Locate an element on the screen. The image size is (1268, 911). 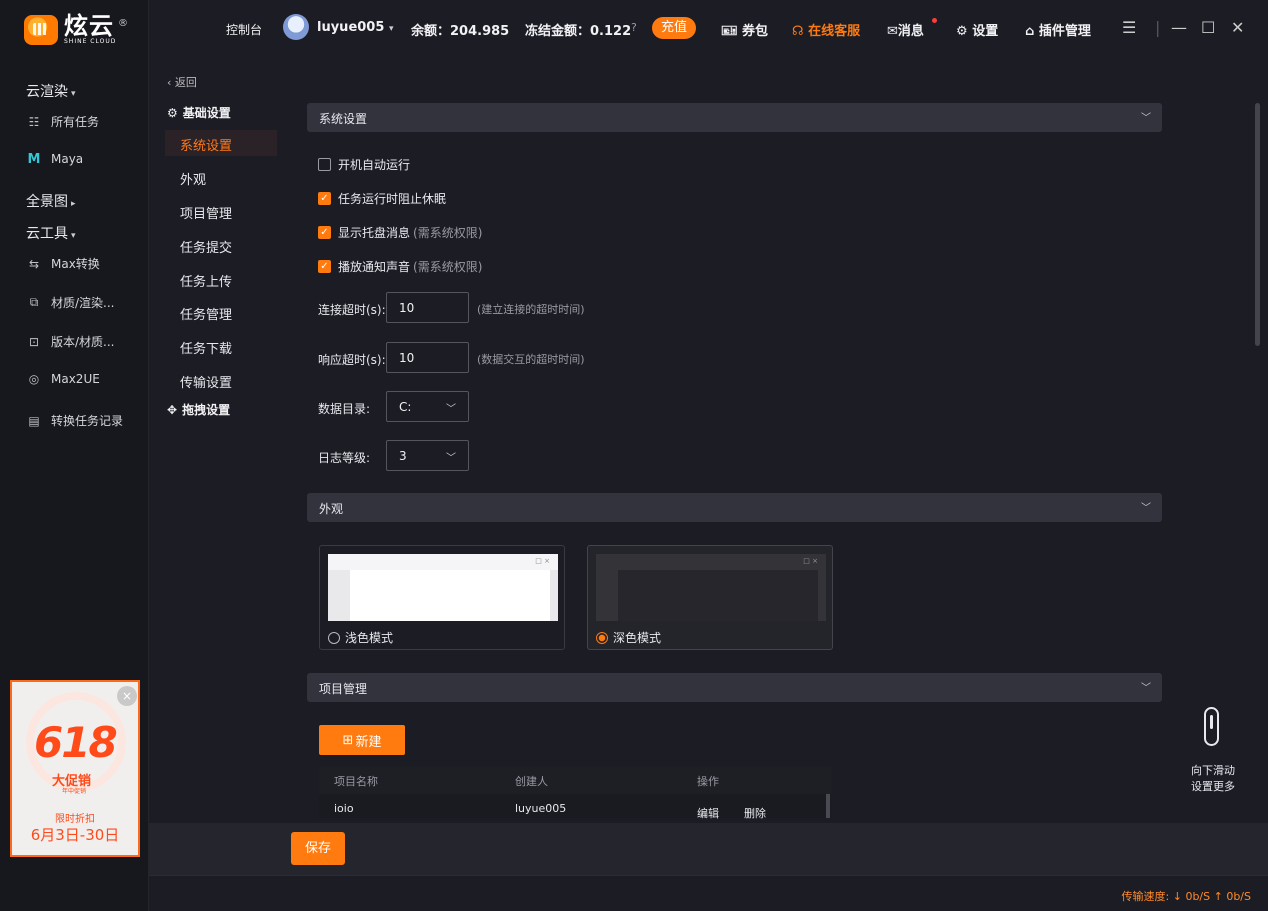
plugin-manager-button: ⌂ 插件管理 is located at coordinates (1058, 29).